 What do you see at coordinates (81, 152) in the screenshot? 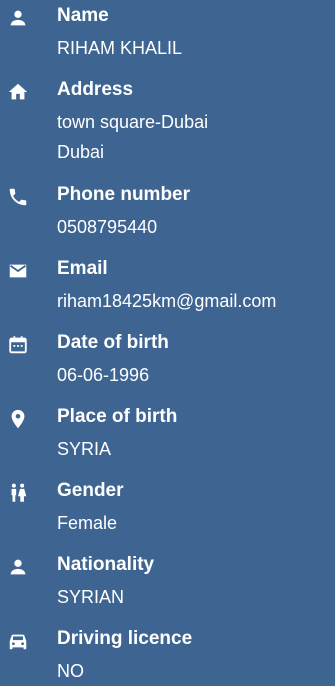
I see `detail-value: Dubai` at bounding box center [81, 152].